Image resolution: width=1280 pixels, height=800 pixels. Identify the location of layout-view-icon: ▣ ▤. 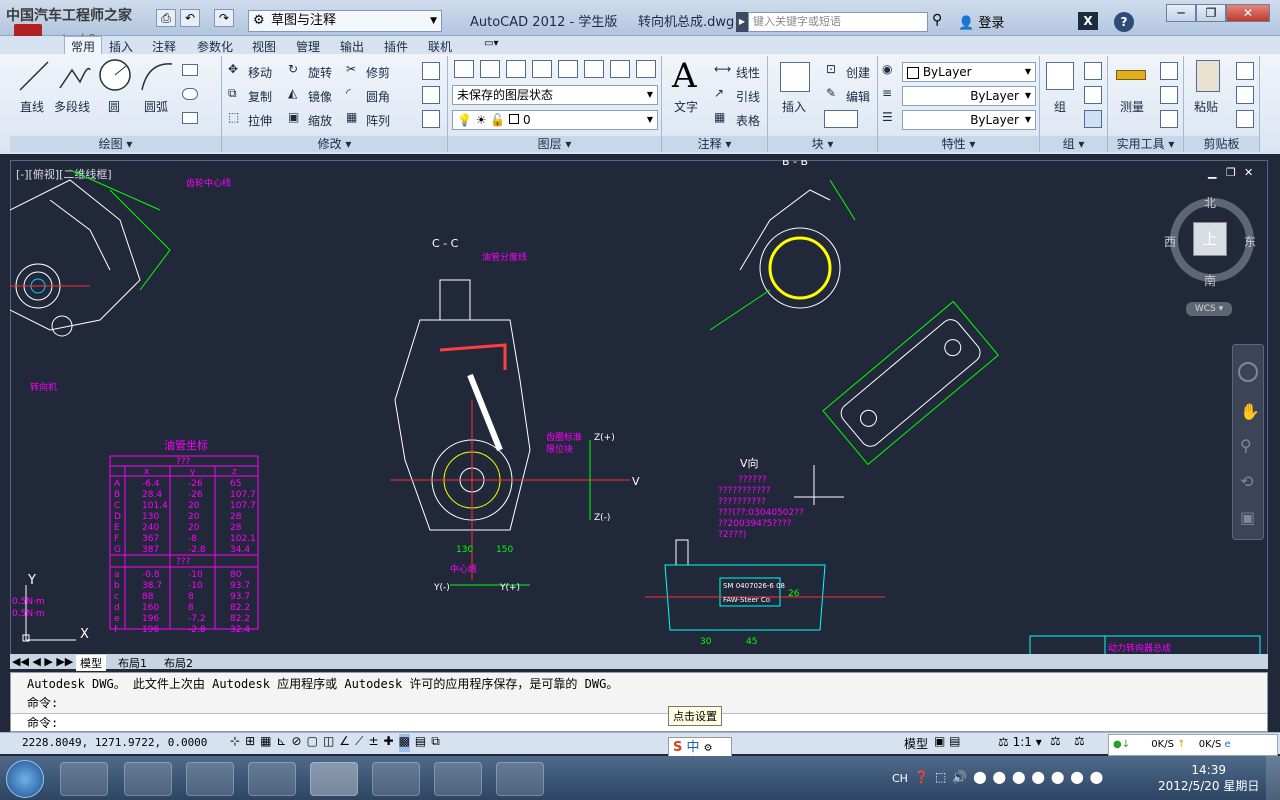
(947, 741).